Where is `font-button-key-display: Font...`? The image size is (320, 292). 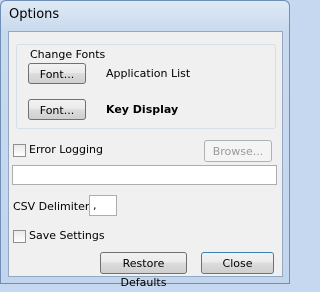
font-button-key-display: Font... is located at coordinates (57, 109).